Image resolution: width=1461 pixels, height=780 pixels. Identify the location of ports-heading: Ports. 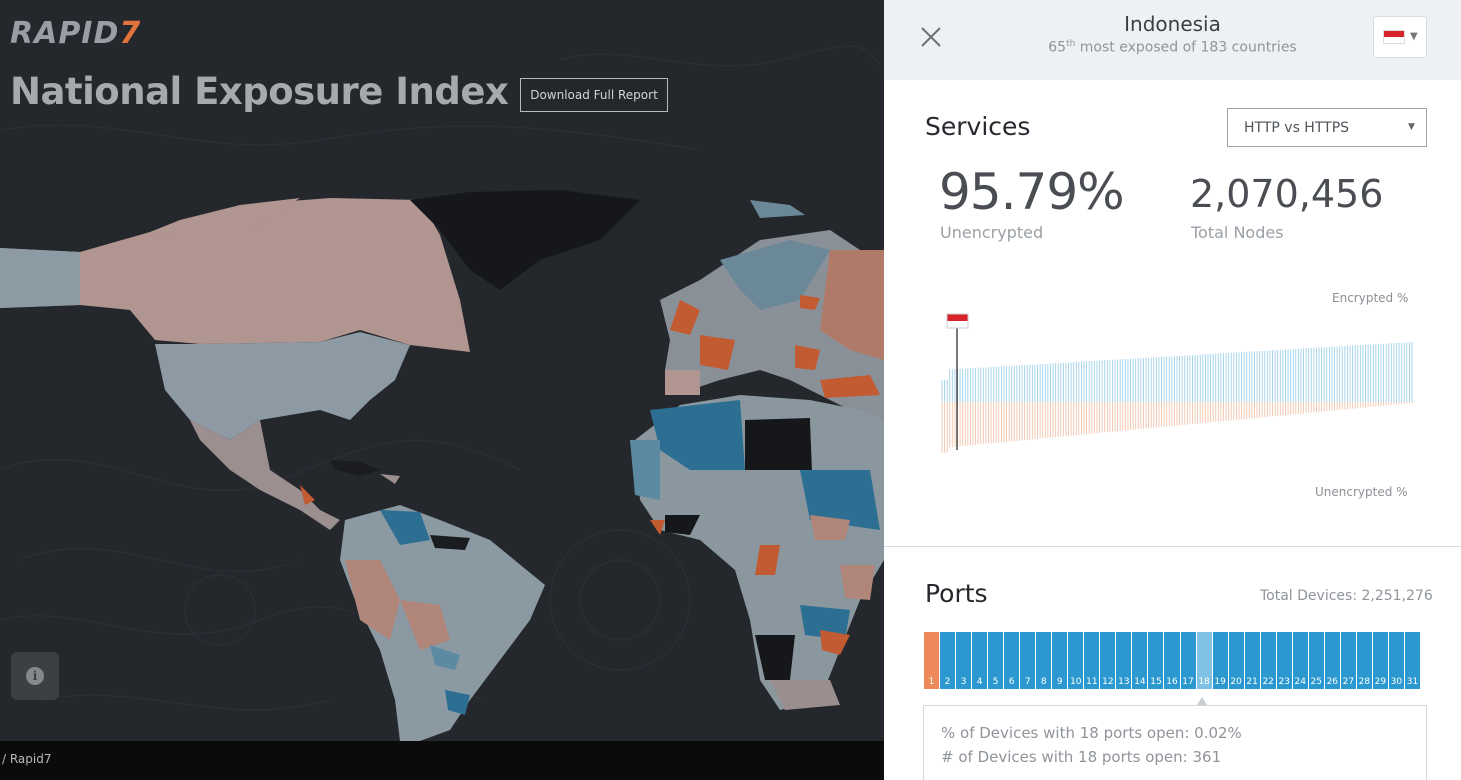
(956, 593).